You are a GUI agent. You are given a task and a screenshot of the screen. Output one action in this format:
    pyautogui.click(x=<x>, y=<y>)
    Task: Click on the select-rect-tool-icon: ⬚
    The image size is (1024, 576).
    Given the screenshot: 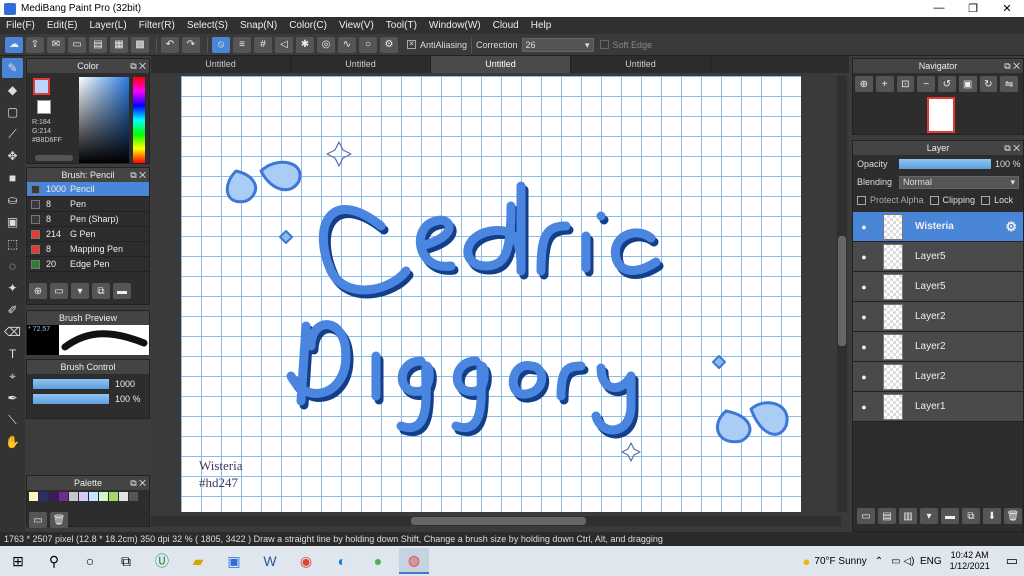 What is the action you would take?
    pyautogui.click(x=12, y=244)
    